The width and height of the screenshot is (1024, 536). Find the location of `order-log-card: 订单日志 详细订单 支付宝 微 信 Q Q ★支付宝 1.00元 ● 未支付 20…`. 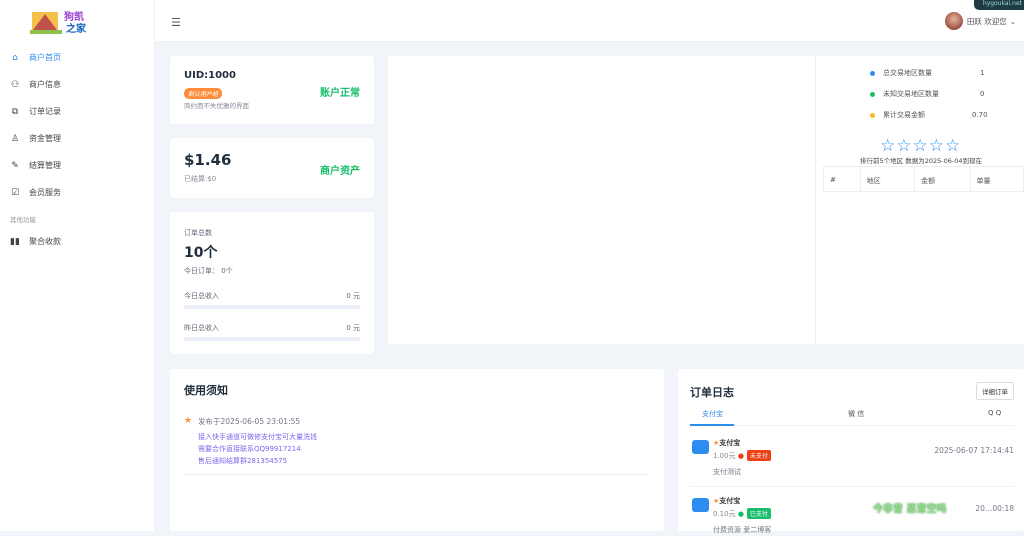

order-log-card: 订单日志 详细订单 支付宝 微 信 Q Q ★支付宝 1.00元 ● 未支付 20… is located at coordinates (851, 451).